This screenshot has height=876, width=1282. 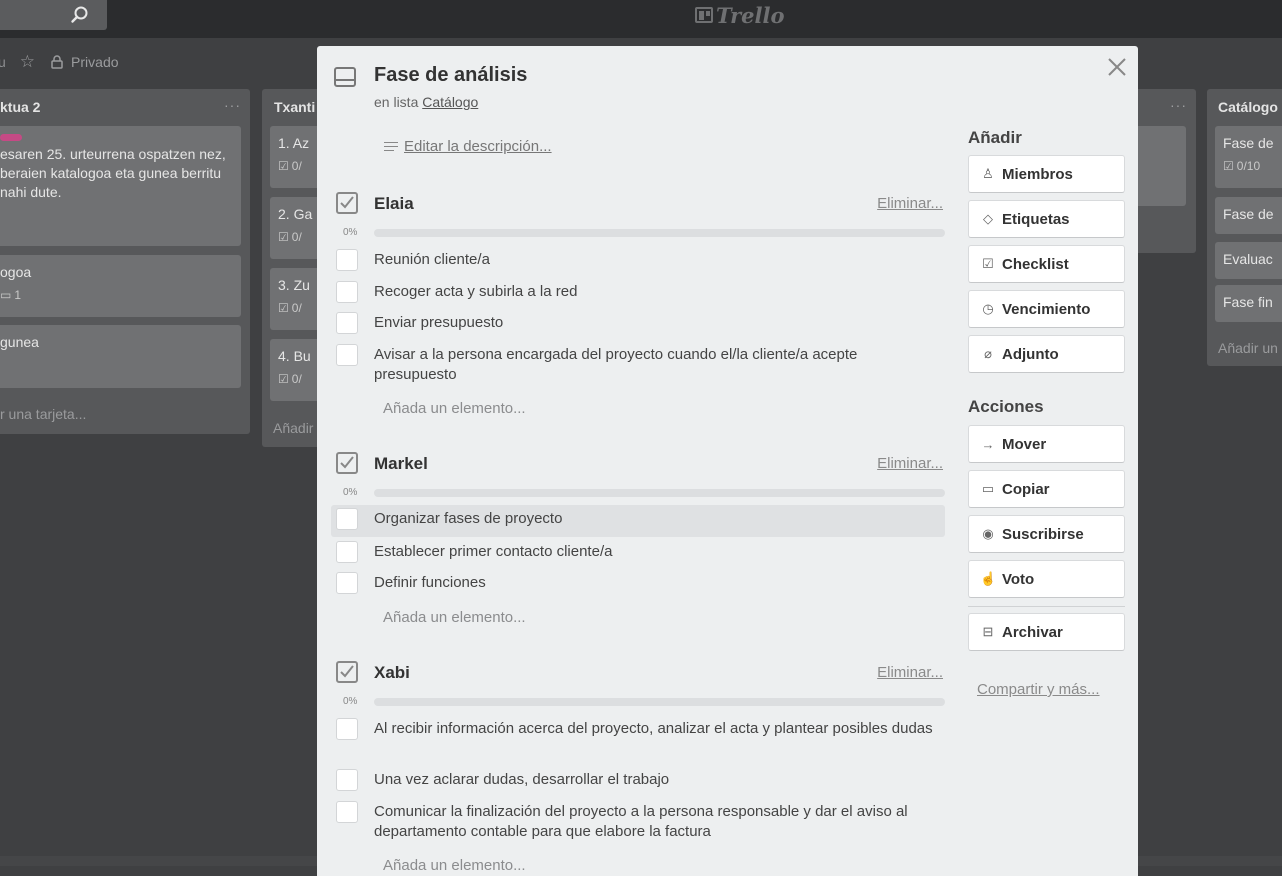 I want to click on labels-button: ◇ Etiquetas, so click(x=1046, y=219).